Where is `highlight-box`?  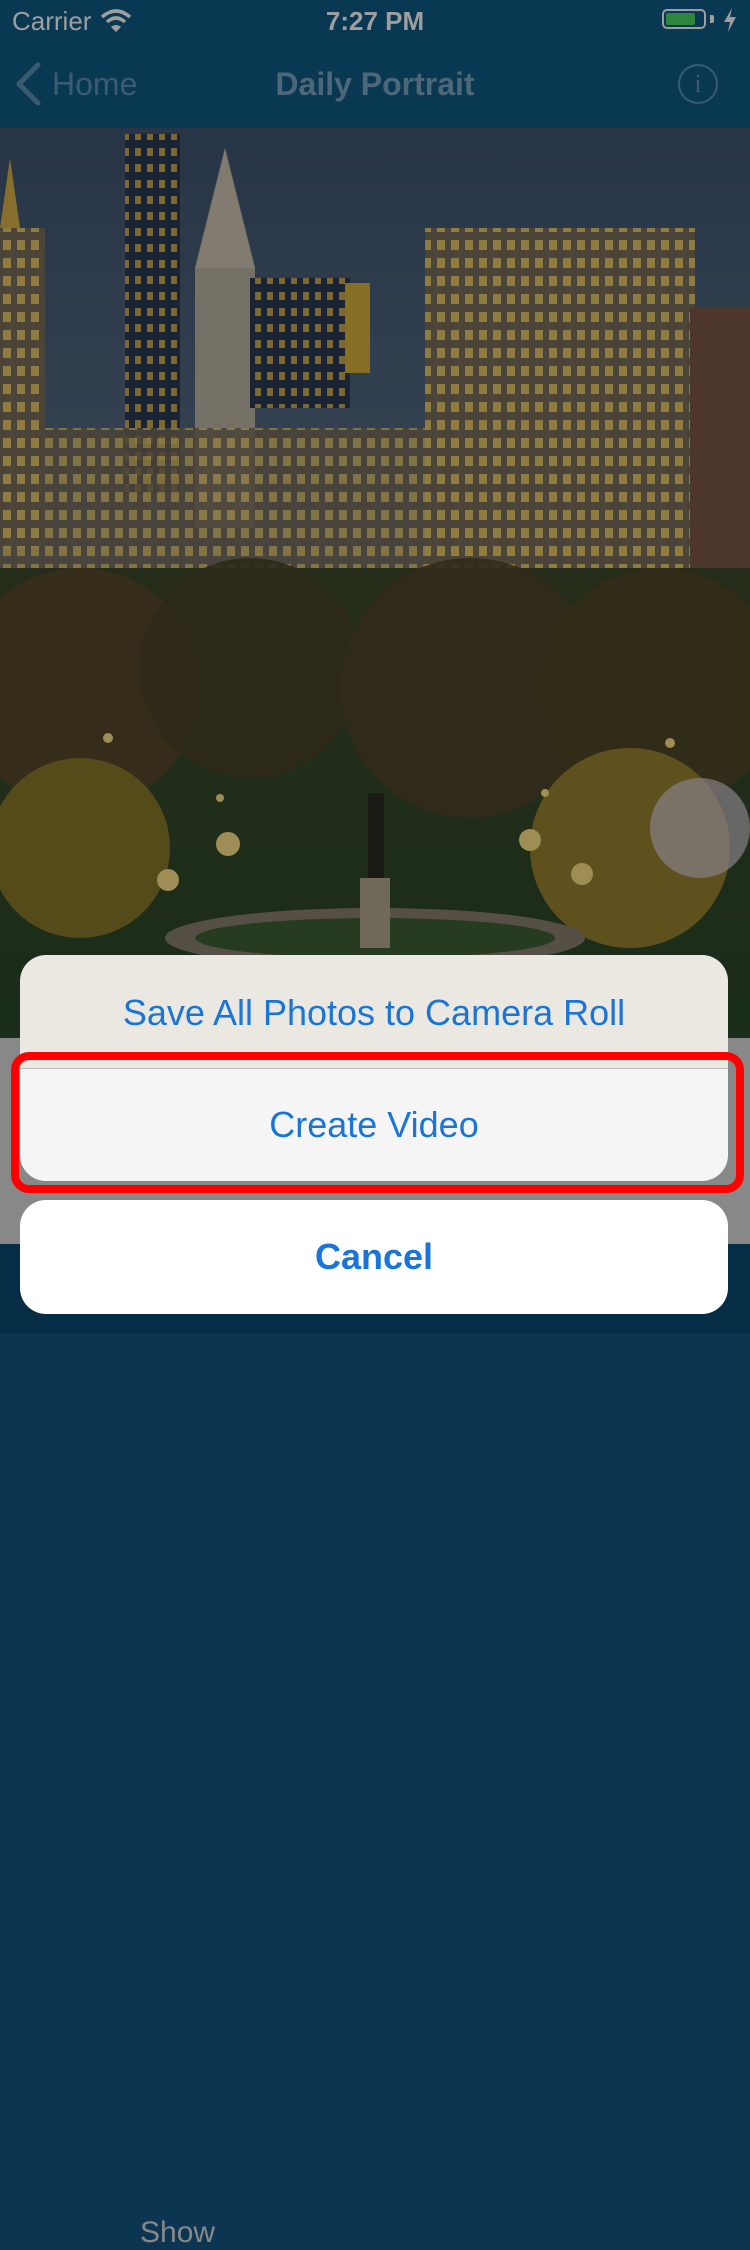
highlight-box is located at coordinates (377, 1122).